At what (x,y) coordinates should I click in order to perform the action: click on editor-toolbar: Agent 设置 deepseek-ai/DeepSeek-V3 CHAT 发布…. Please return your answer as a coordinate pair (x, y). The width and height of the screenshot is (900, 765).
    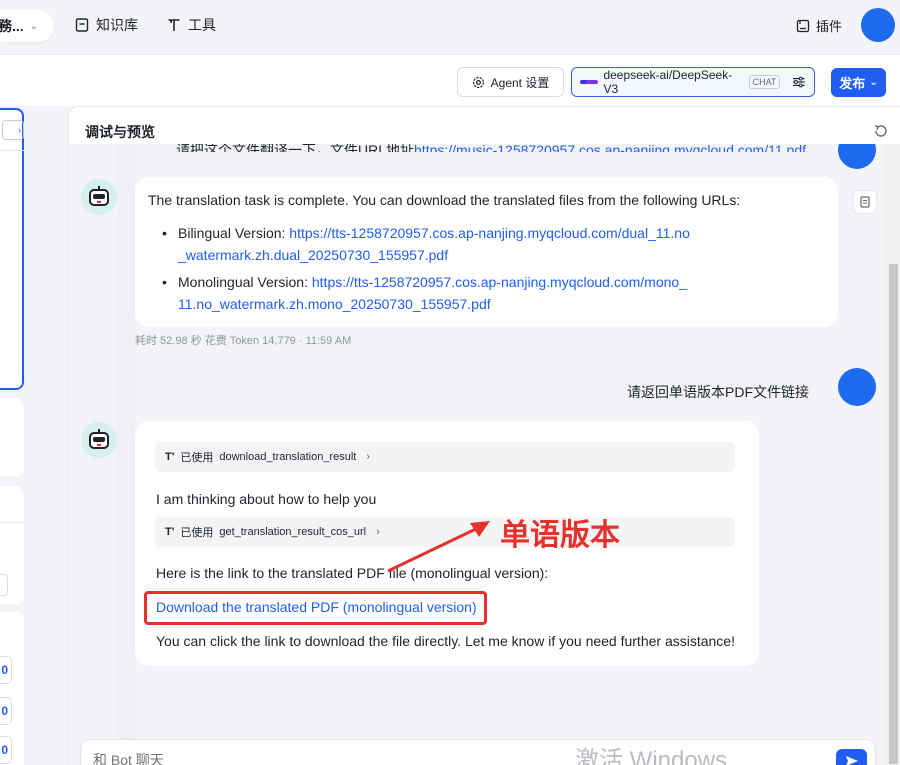
    Looking at the image, I should click on (450, 80).